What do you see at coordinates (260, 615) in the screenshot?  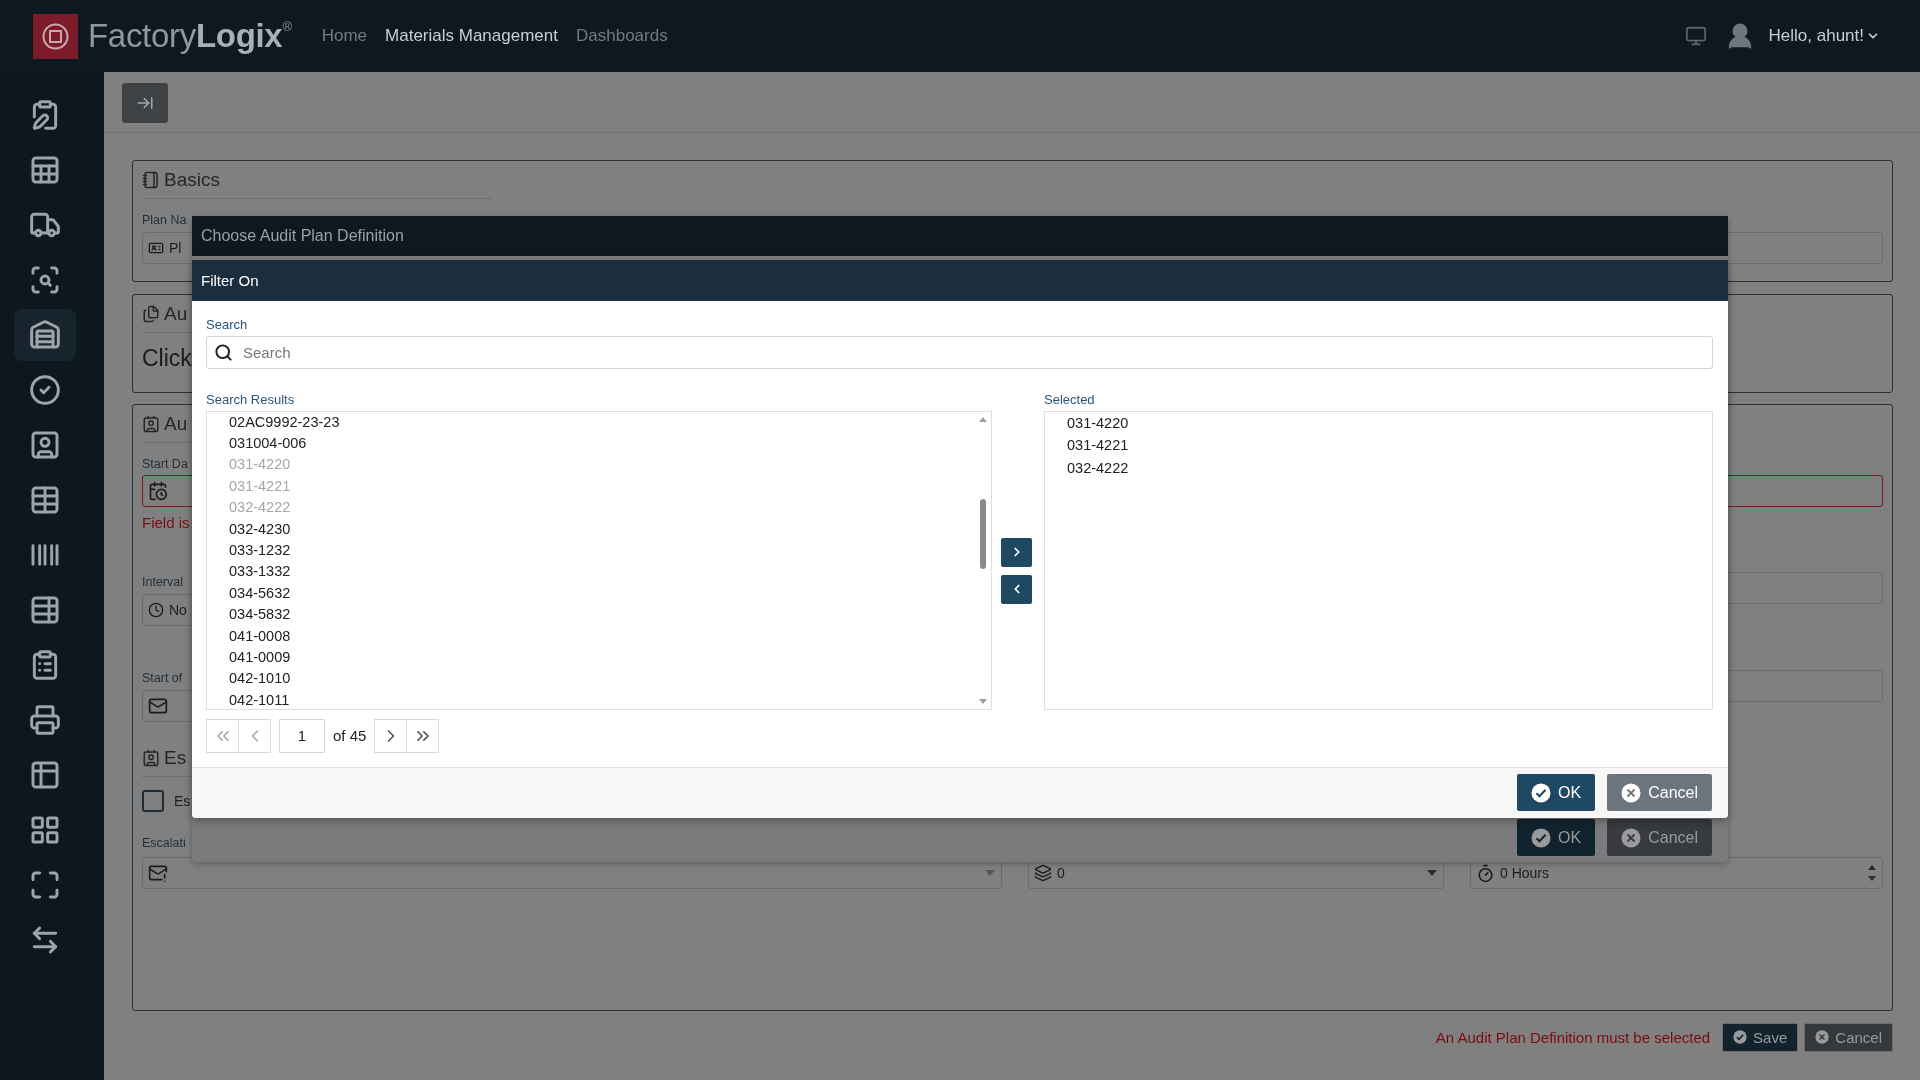 I see `list-item: 034-5832` at bounding box center [260, 615].